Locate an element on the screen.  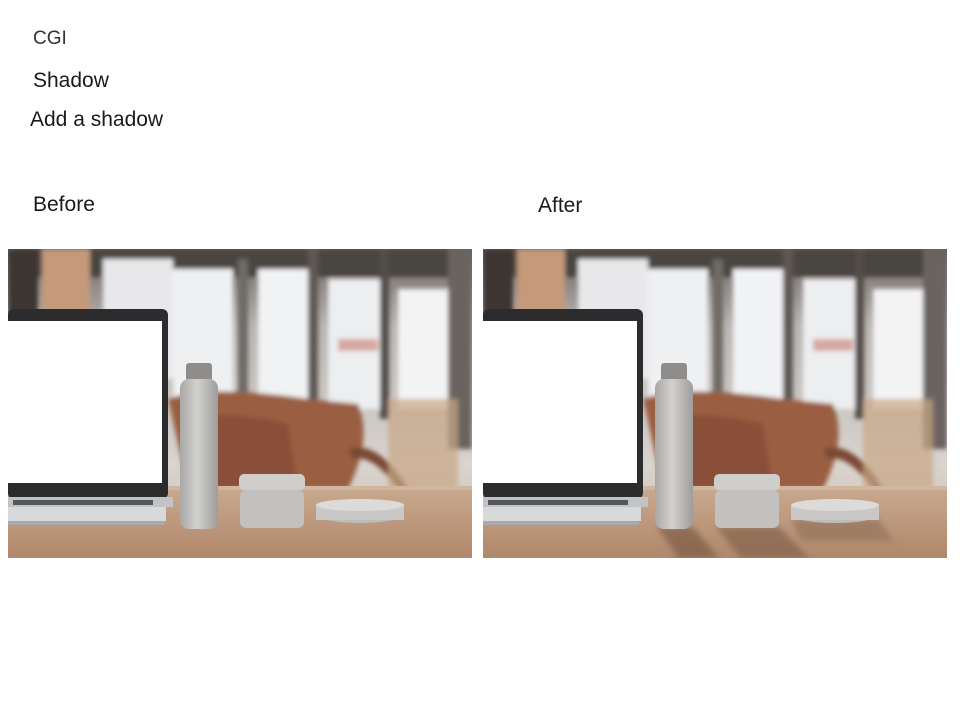
after-label: After is located at coordinates (560, 205).